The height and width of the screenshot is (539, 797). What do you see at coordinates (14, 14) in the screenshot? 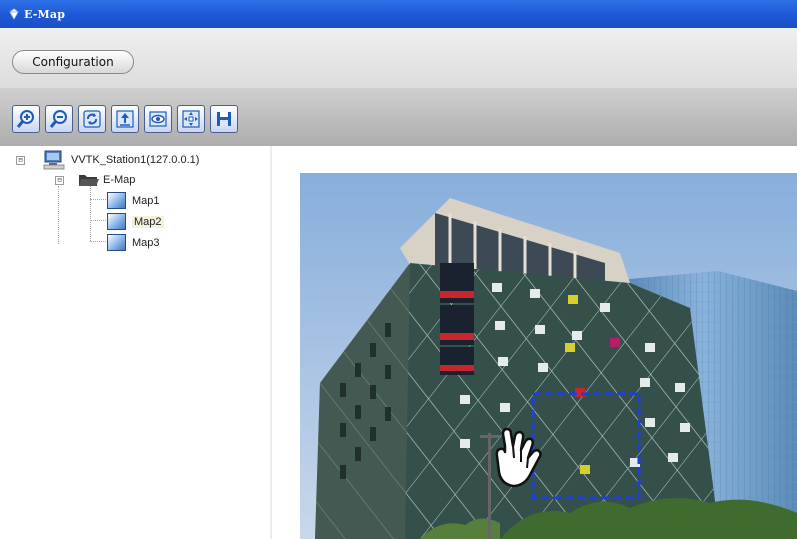
I see `emap-diamond-icon` at bounding box center [14, 14].